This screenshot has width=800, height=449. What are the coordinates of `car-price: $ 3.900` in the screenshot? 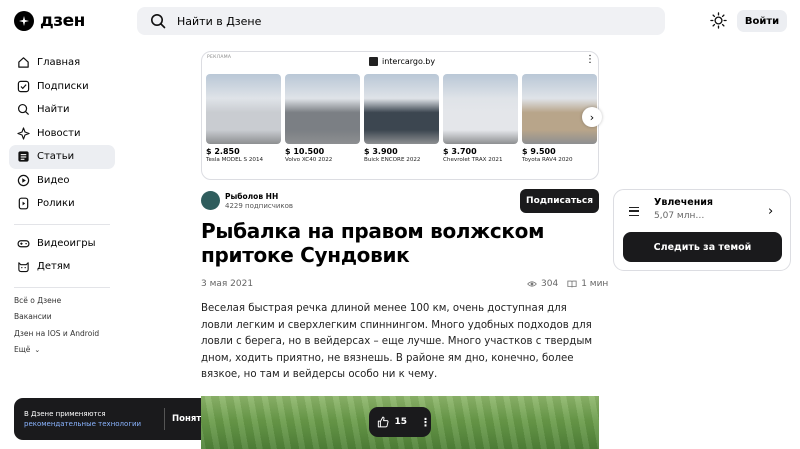 It's located at (381, 151).